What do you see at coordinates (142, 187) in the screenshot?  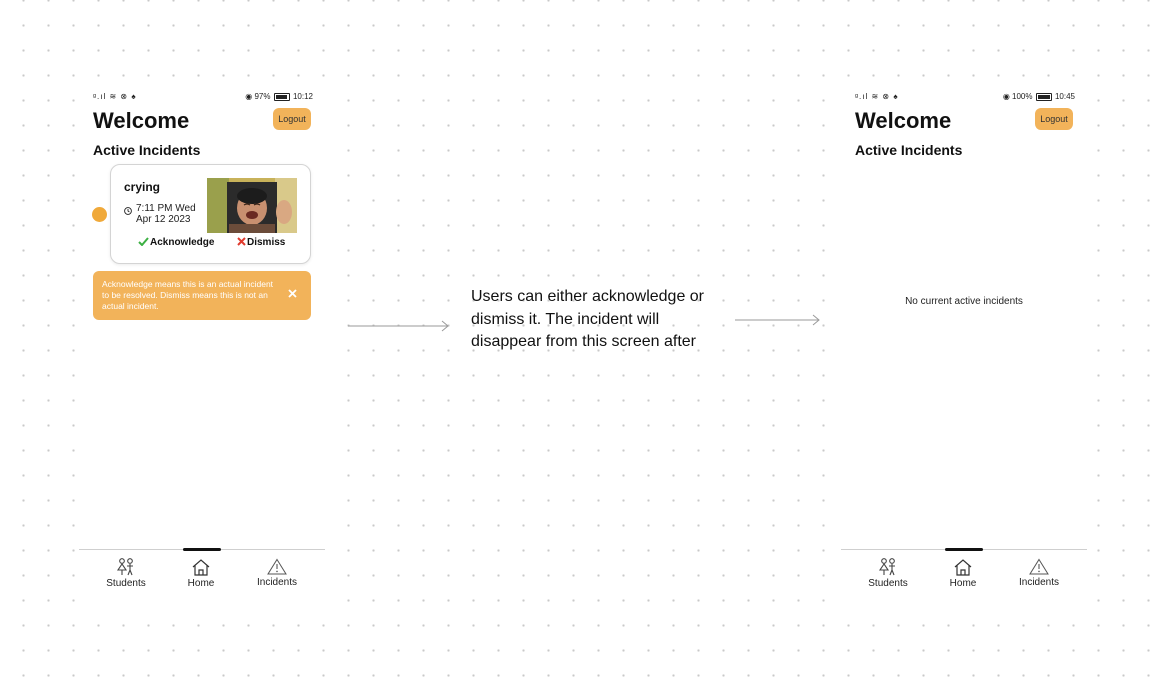 I see `incident-title: crying` at bounding box center [142, 187].